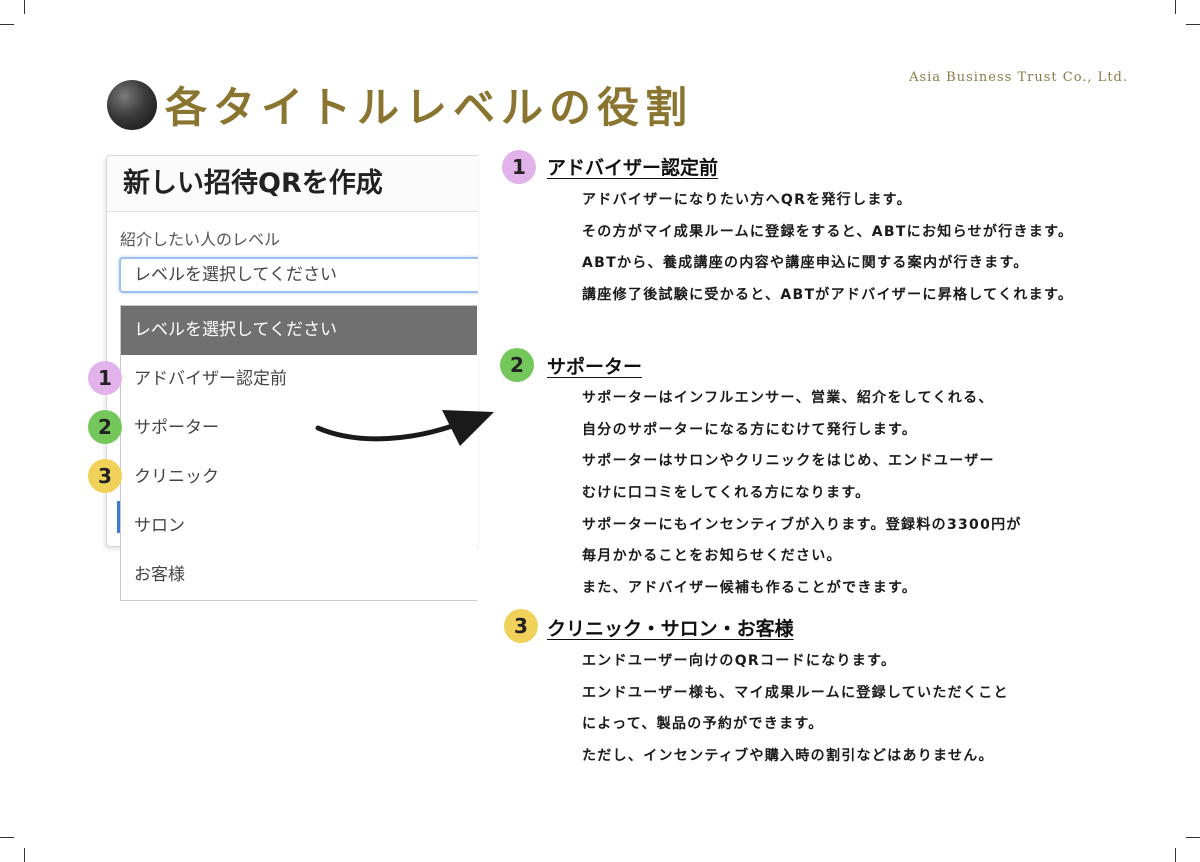  I want to click on section-line: によって、製品の予約ができます。, so click(703, 724).